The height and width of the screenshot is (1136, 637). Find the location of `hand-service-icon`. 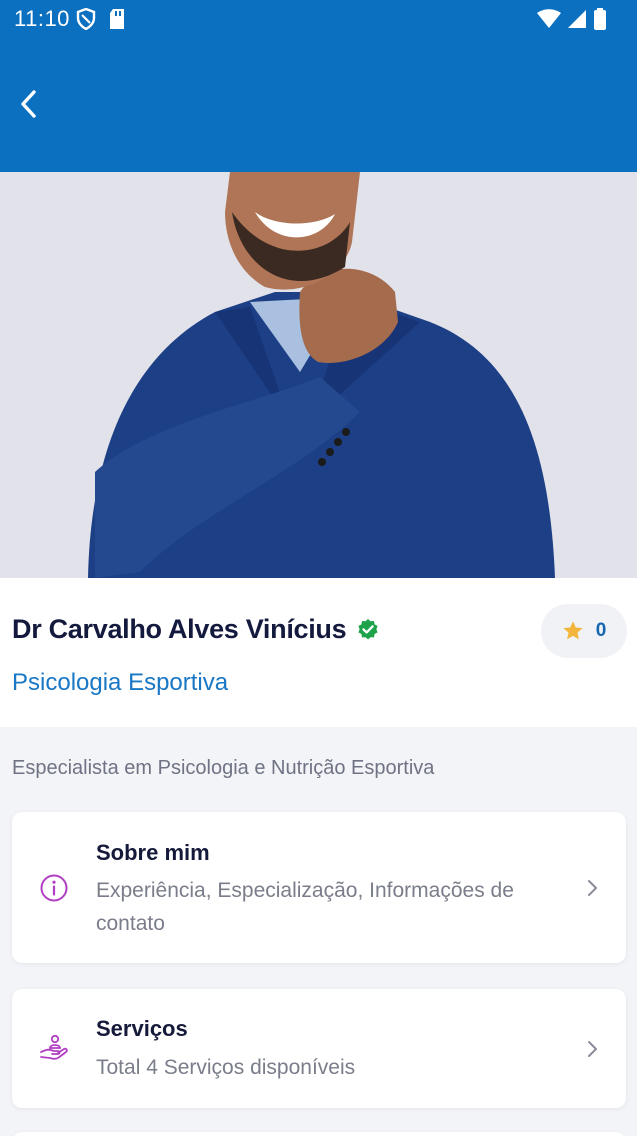

hand-service-icon is located at coordinates (54, 1047).